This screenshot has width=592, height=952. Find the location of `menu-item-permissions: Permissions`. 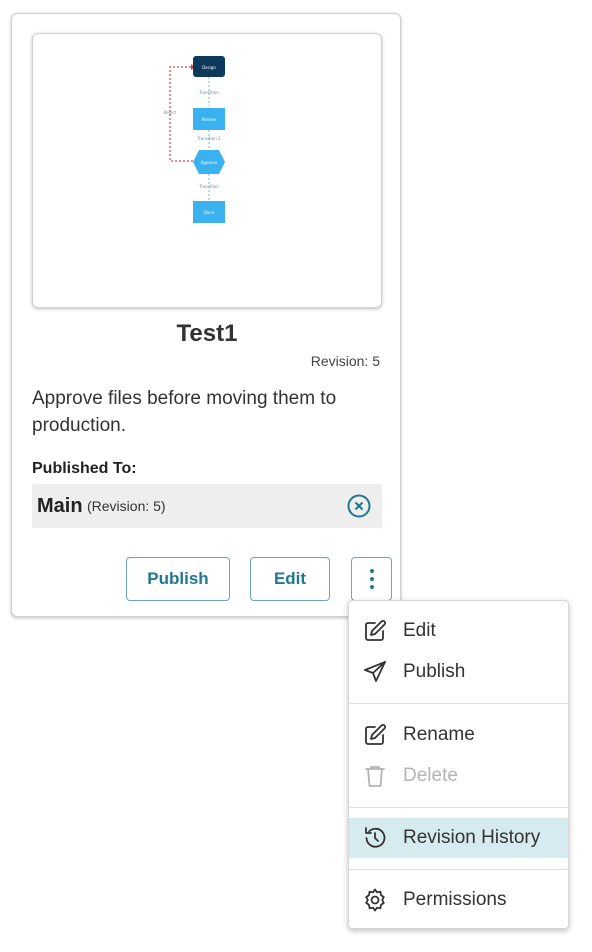

menu-item-permissions: Permissions is located at coordinates (458, 900).